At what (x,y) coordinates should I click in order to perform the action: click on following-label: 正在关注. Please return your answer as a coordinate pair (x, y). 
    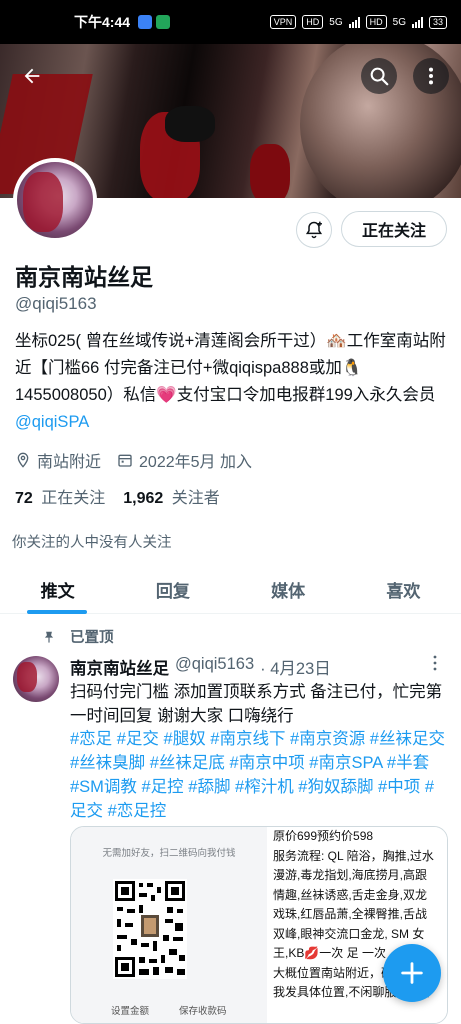
    Looking at the image, I should click on (73, 498).